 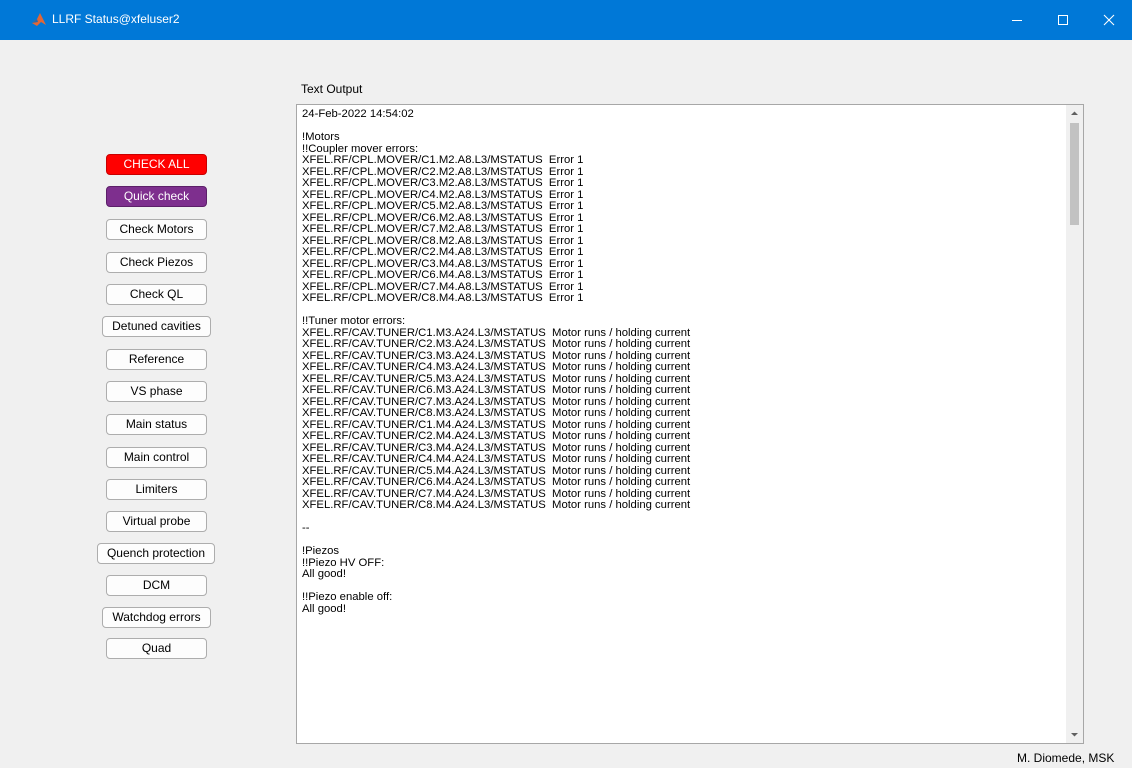 I want to click on vertical-scrollbar, so click(x=1074, y=424).